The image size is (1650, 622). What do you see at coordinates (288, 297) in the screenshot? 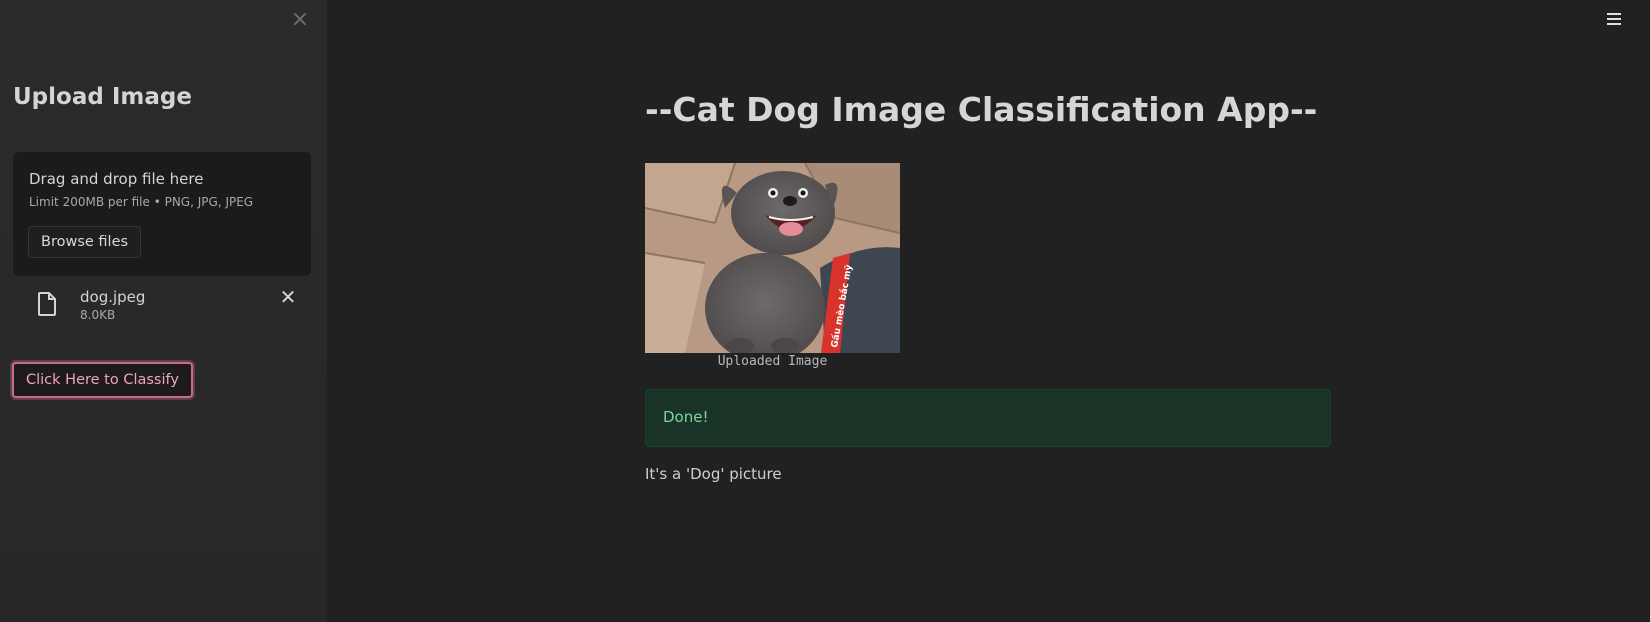
I see `remove-file-icon: ✕` at bounding box center [288, 297].